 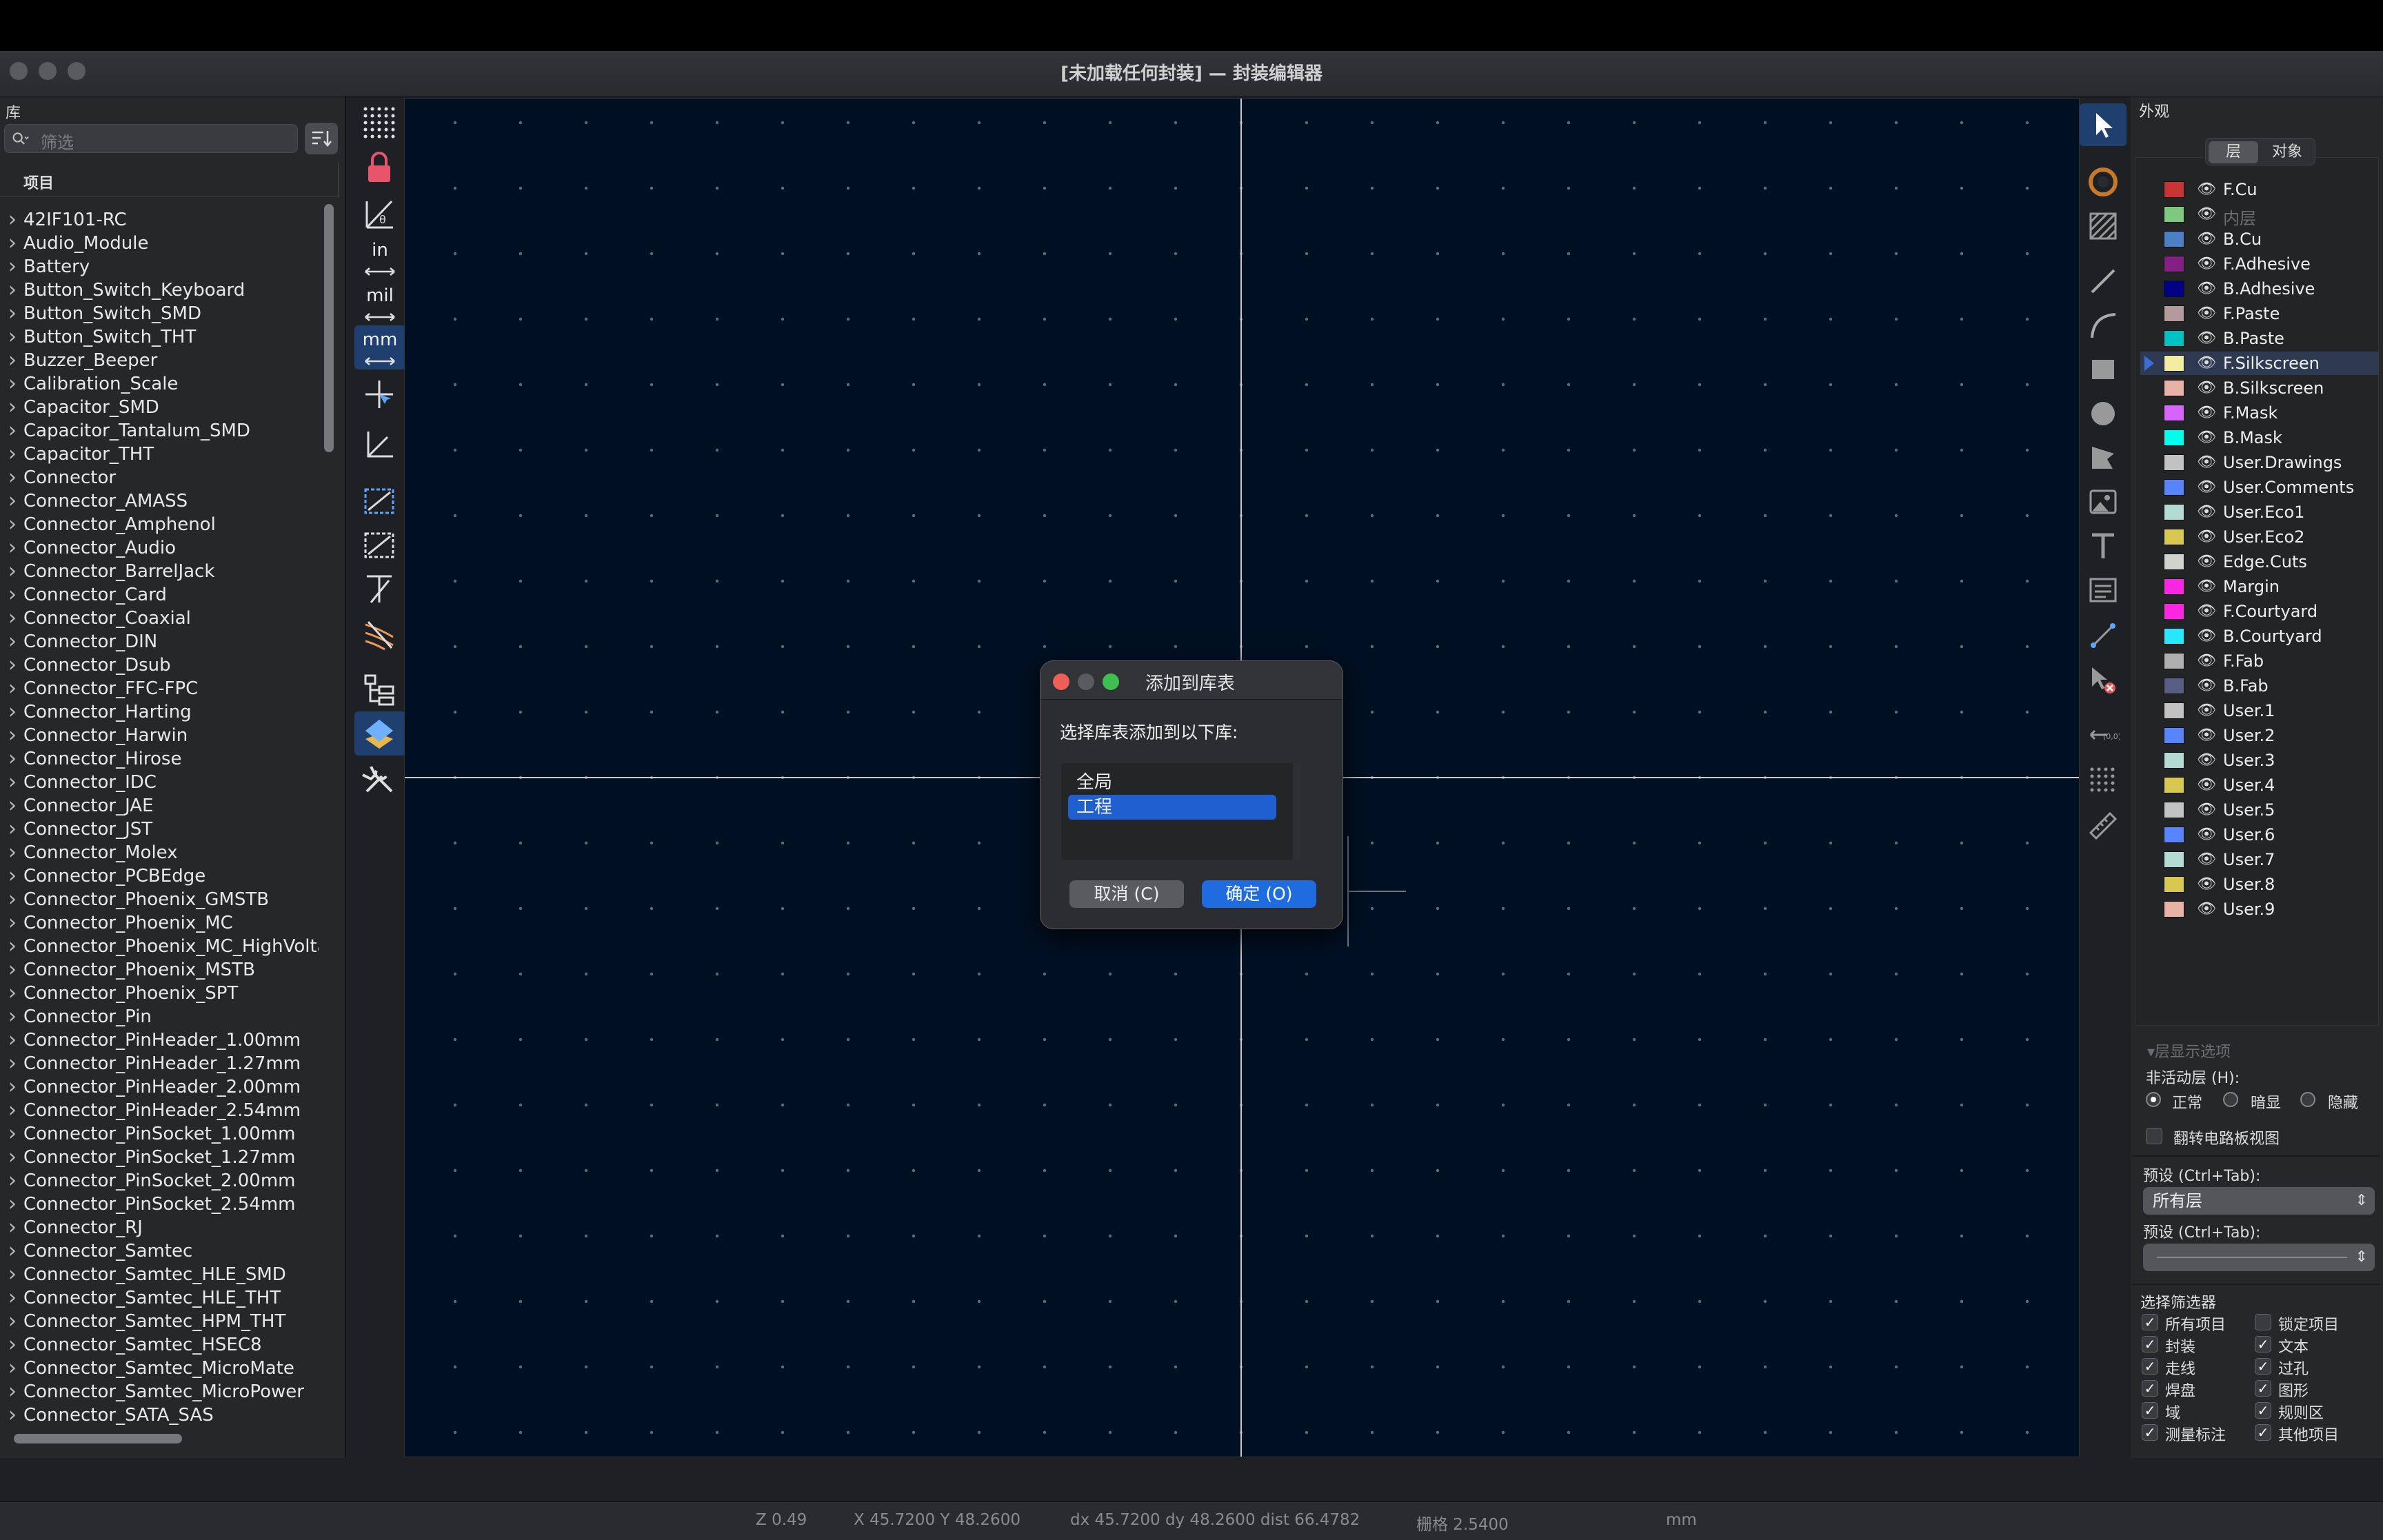 What do you see at coordinates (1111, 682) in the screenshot?
I see `dialog-zoom-button` at bounding box center [1111, 682].